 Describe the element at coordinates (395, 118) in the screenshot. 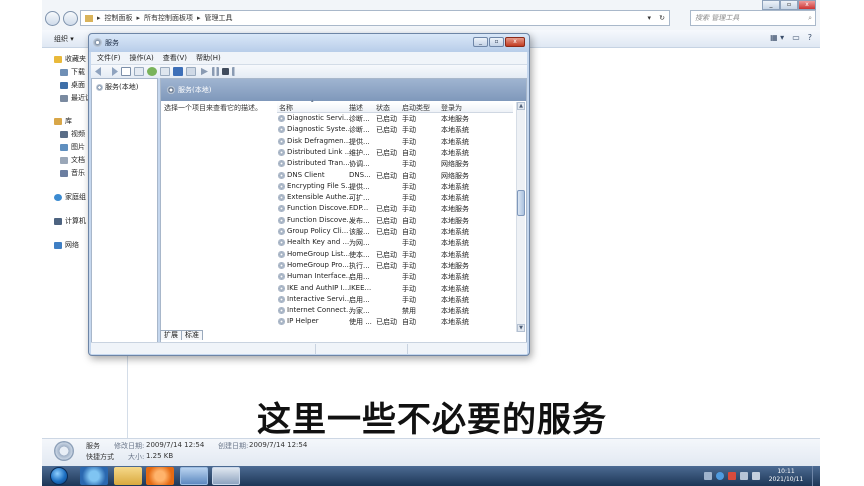

I see `table-row: Diagnostic Servi... 诊断... 已启动 手动 本地服务` at that location.